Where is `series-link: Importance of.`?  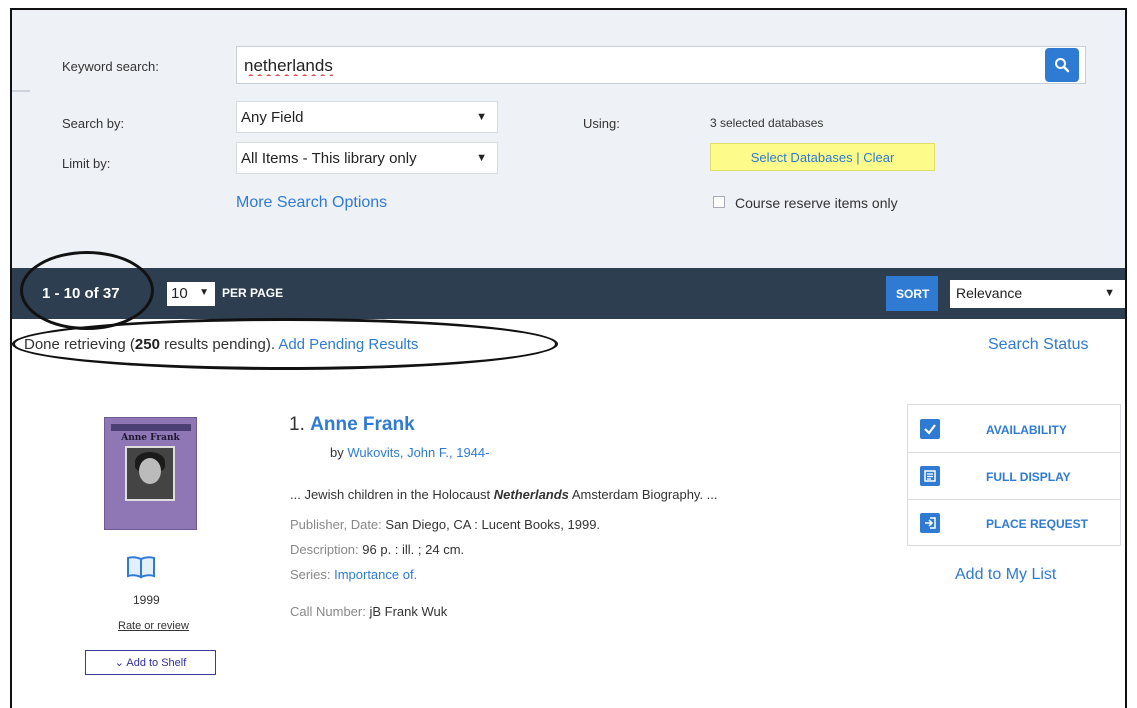 series-link: Importance of. is located at coordinates (375, 574).